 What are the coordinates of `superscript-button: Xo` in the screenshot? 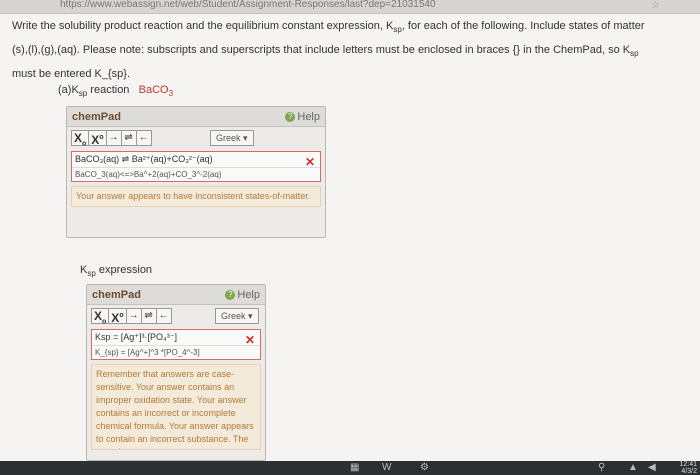 It's located at (97, 138).